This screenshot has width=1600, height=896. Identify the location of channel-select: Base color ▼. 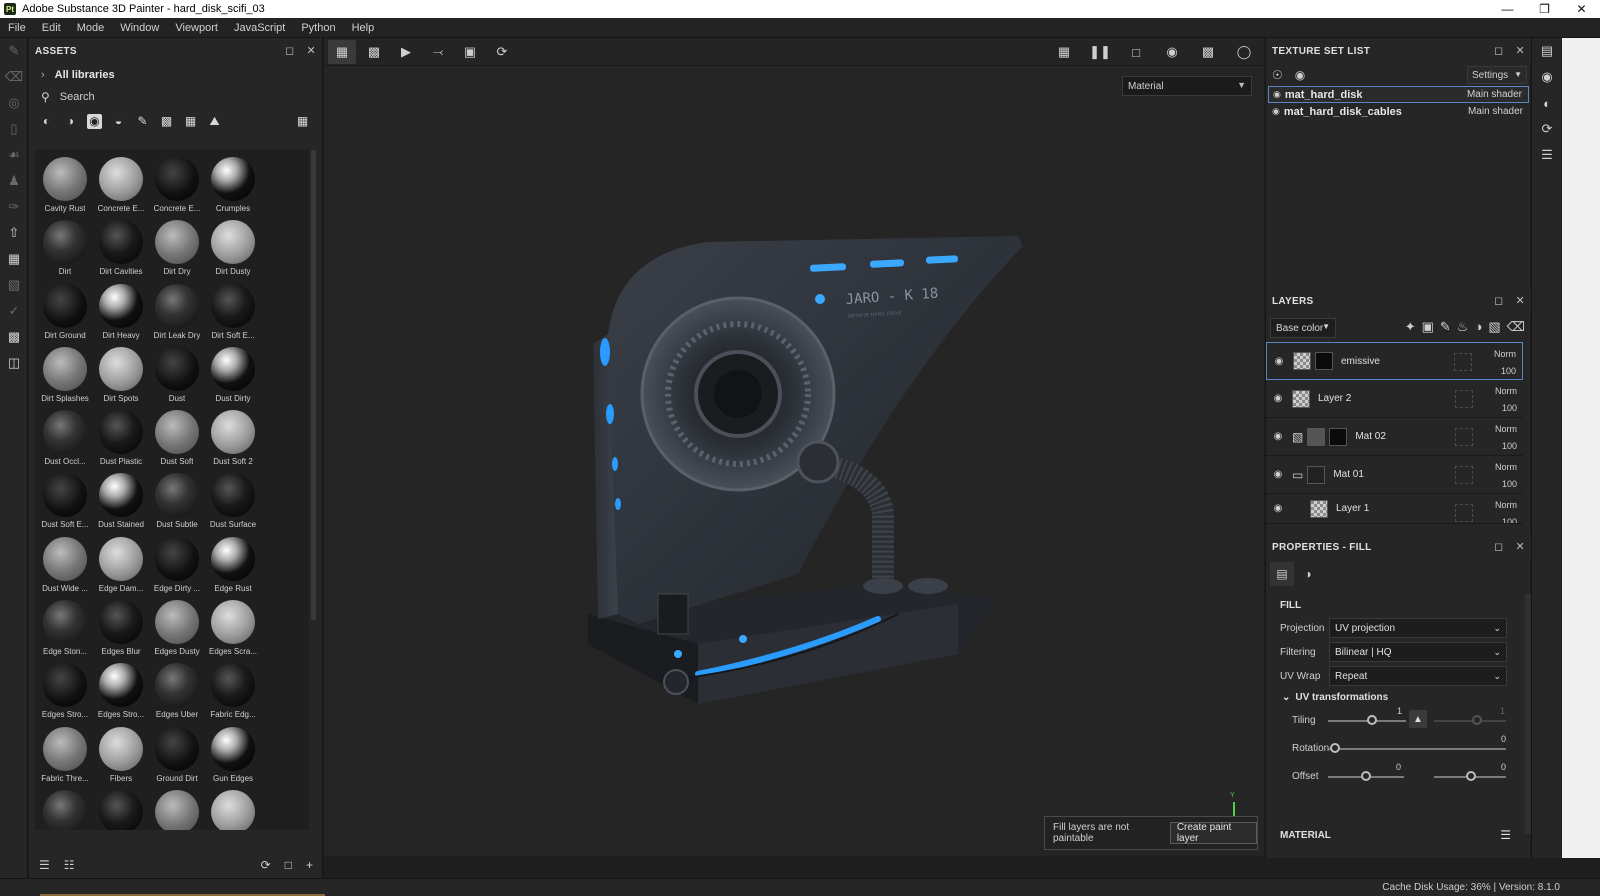
(1303, 328).